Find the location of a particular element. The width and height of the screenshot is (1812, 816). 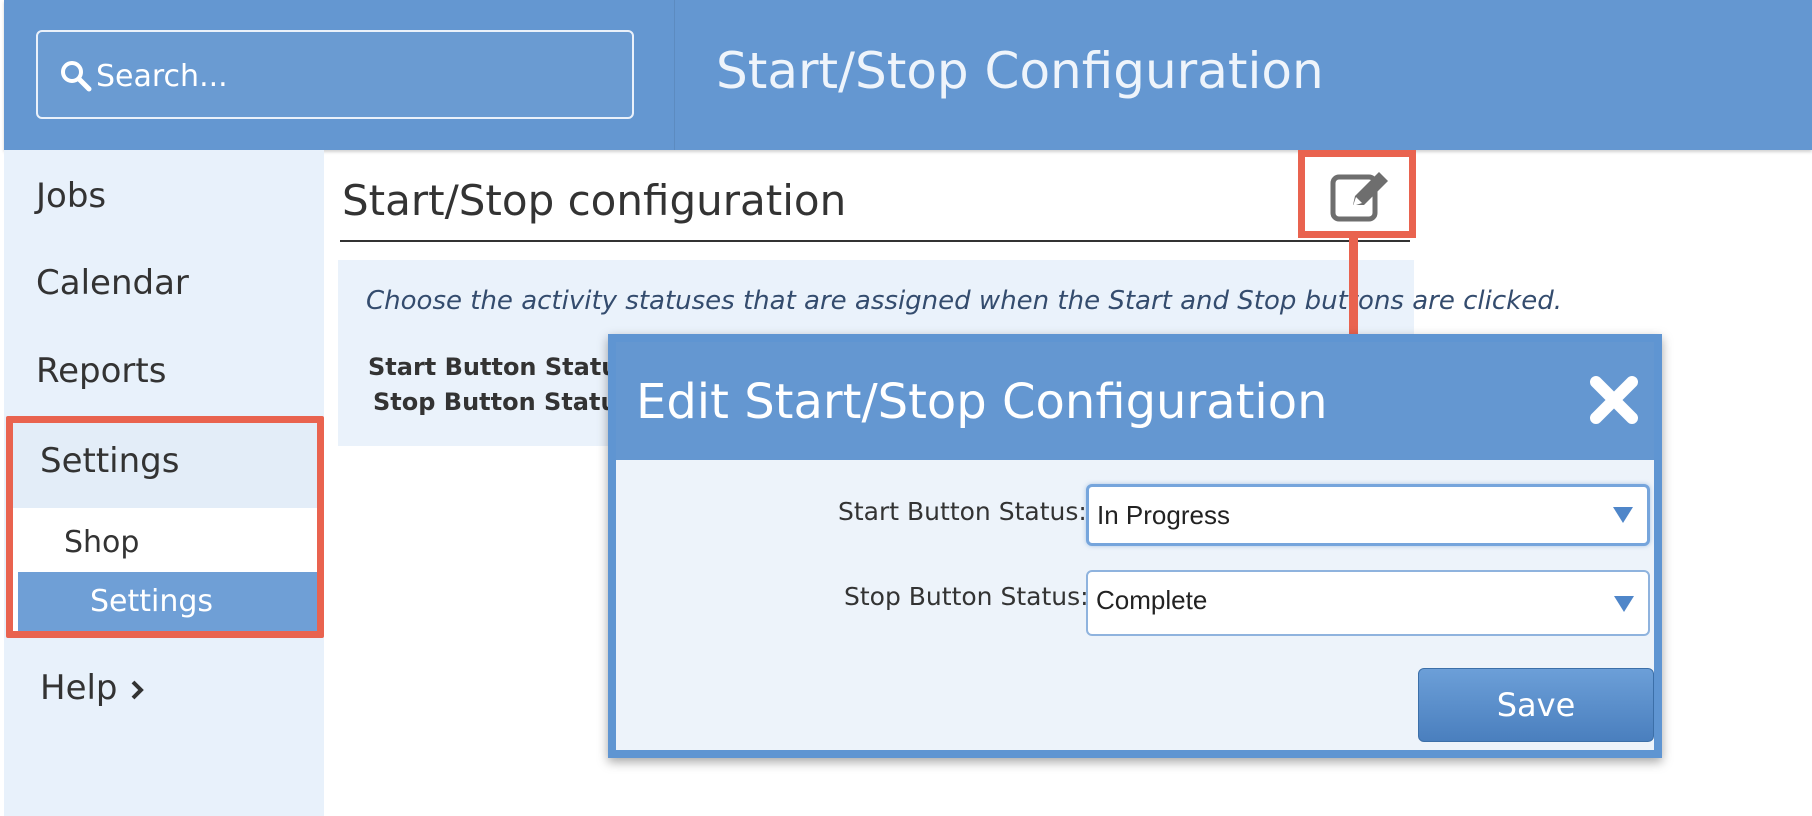

modal-title: Edit Start/Stop Configuration is located at coordinates (982, 402).